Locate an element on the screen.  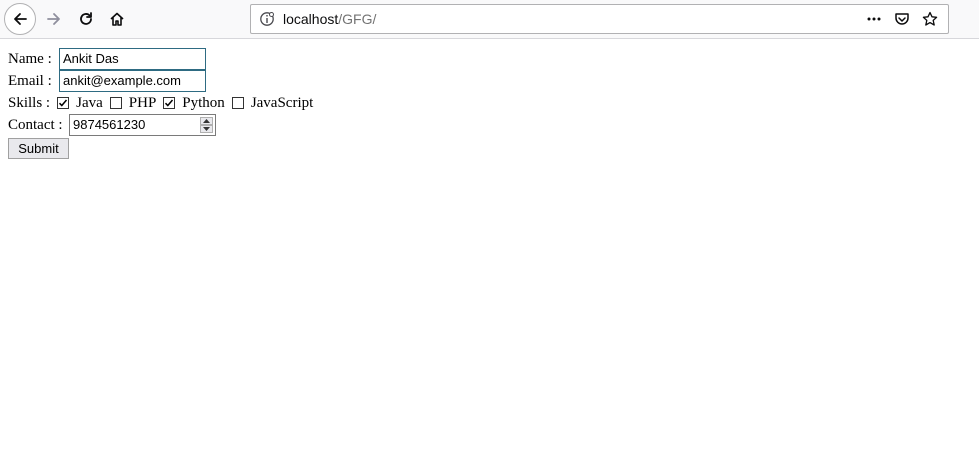
page-actions-button is located at coordinates (874, 19).